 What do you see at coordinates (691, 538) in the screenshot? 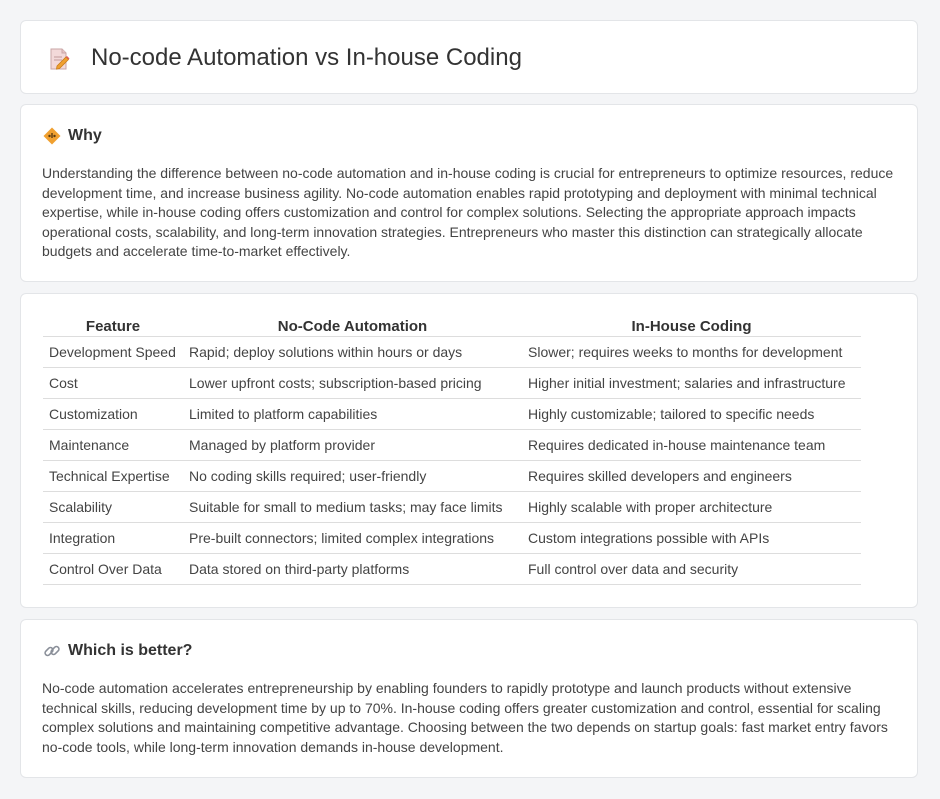
I see `row-in-house: Custom integrations possible with APIs` at bounding box center [691, 538].